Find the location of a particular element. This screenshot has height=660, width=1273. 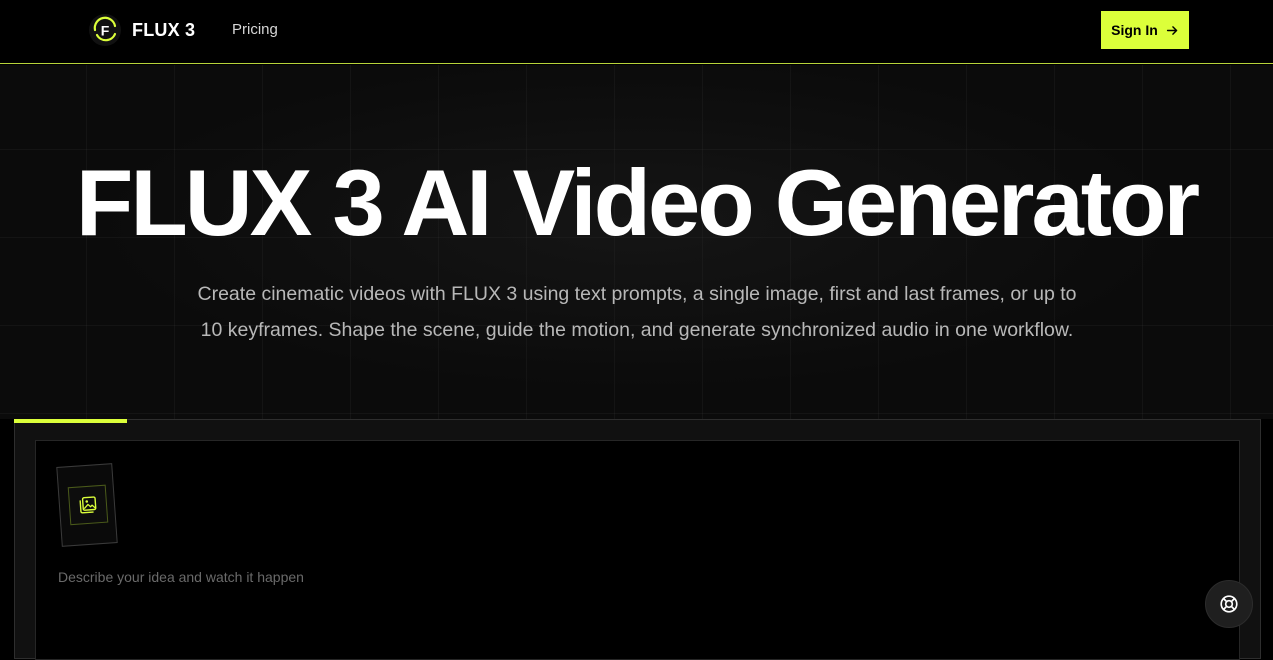

image-upload-icon is located at coordinates (88, 505).